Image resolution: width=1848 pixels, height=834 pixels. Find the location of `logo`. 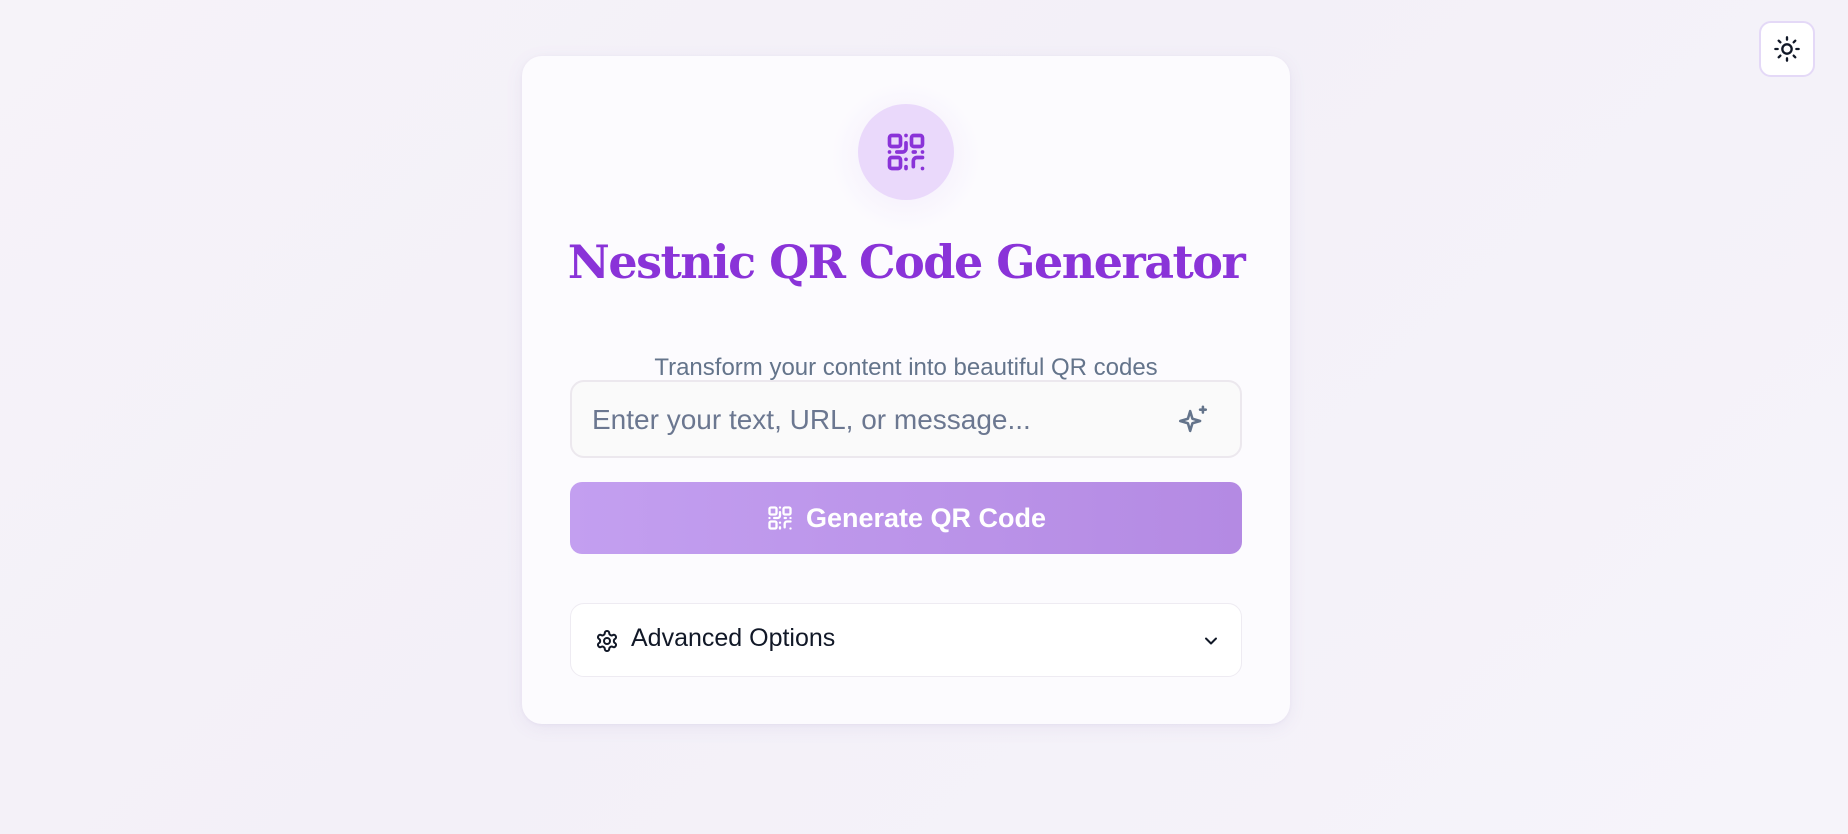

logo is located at coordinates (906, 152).